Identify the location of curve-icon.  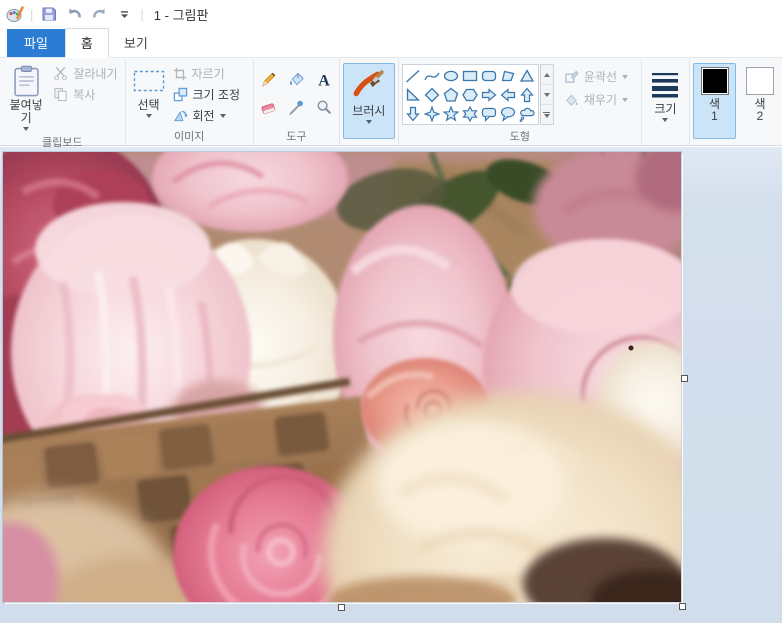
(432, 76).